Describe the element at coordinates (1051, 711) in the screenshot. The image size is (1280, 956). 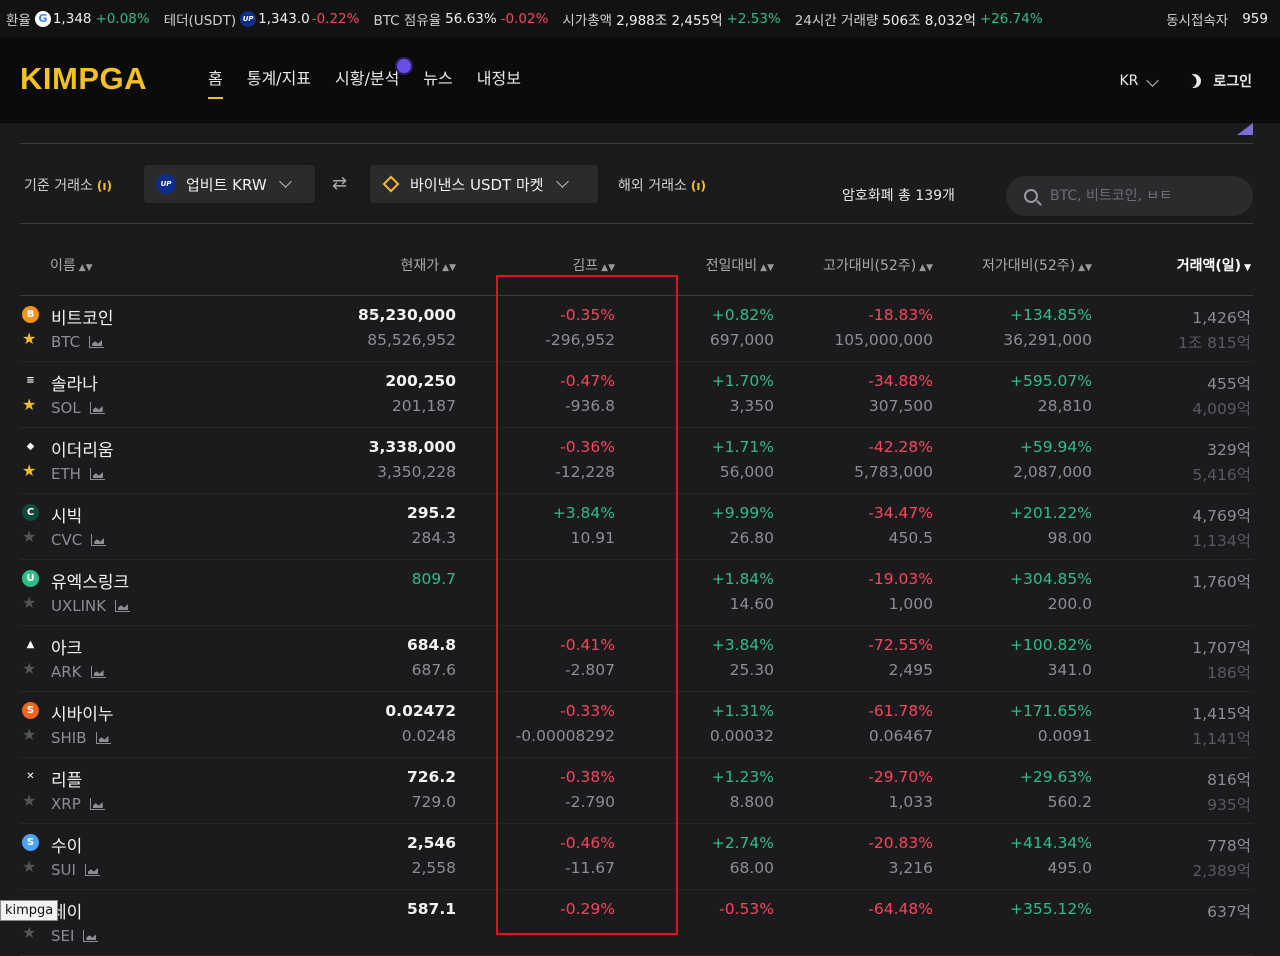
I see `low52-percent: +171.65%` at that location.